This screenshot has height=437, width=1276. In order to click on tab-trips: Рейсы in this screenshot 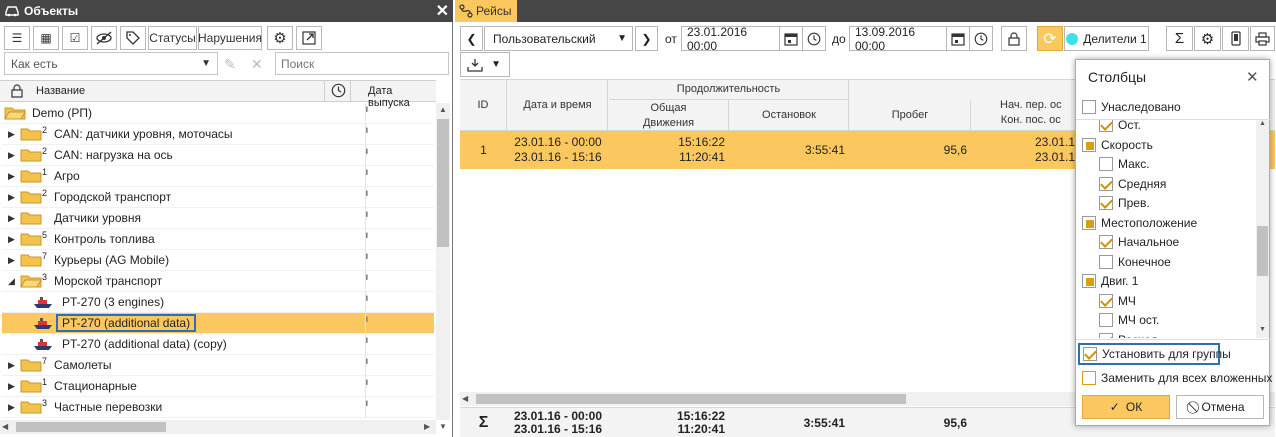, I will do `click(486, 11)`.